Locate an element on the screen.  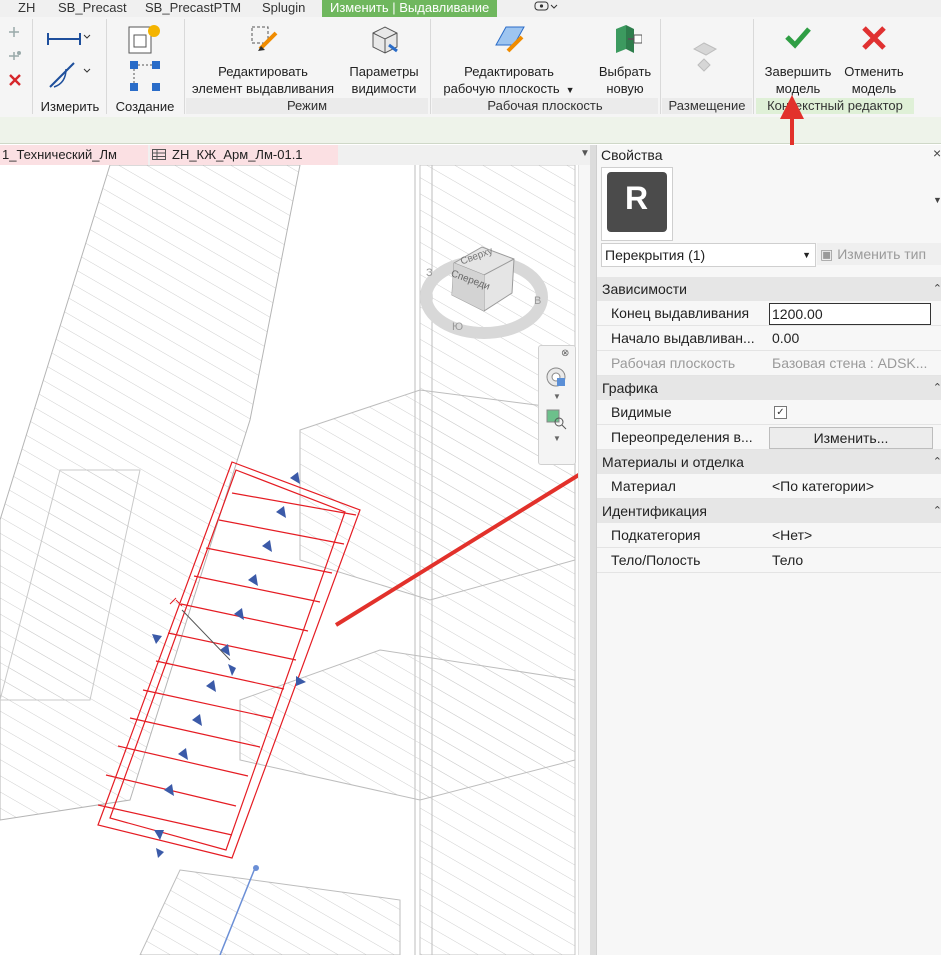
properties-title: Свойства is located at coordinates (632, 155).